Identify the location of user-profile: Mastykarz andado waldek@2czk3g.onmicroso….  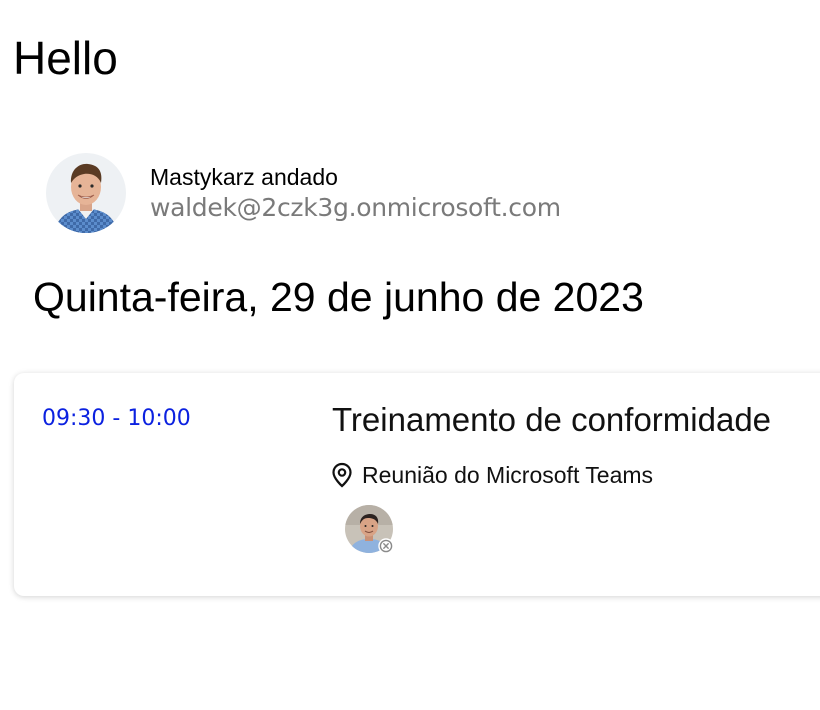
(303, 193).